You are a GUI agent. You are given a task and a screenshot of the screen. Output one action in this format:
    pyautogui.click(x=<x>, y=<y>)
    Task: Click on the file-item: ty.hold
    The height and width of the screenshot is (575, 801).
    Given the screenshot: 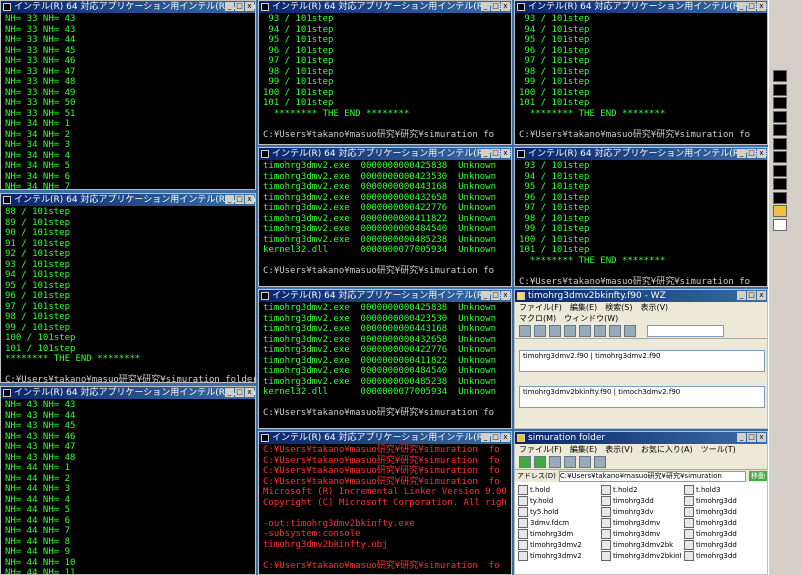 What is the action you would take?
    pyautogui.click(x=558, y=501)
    